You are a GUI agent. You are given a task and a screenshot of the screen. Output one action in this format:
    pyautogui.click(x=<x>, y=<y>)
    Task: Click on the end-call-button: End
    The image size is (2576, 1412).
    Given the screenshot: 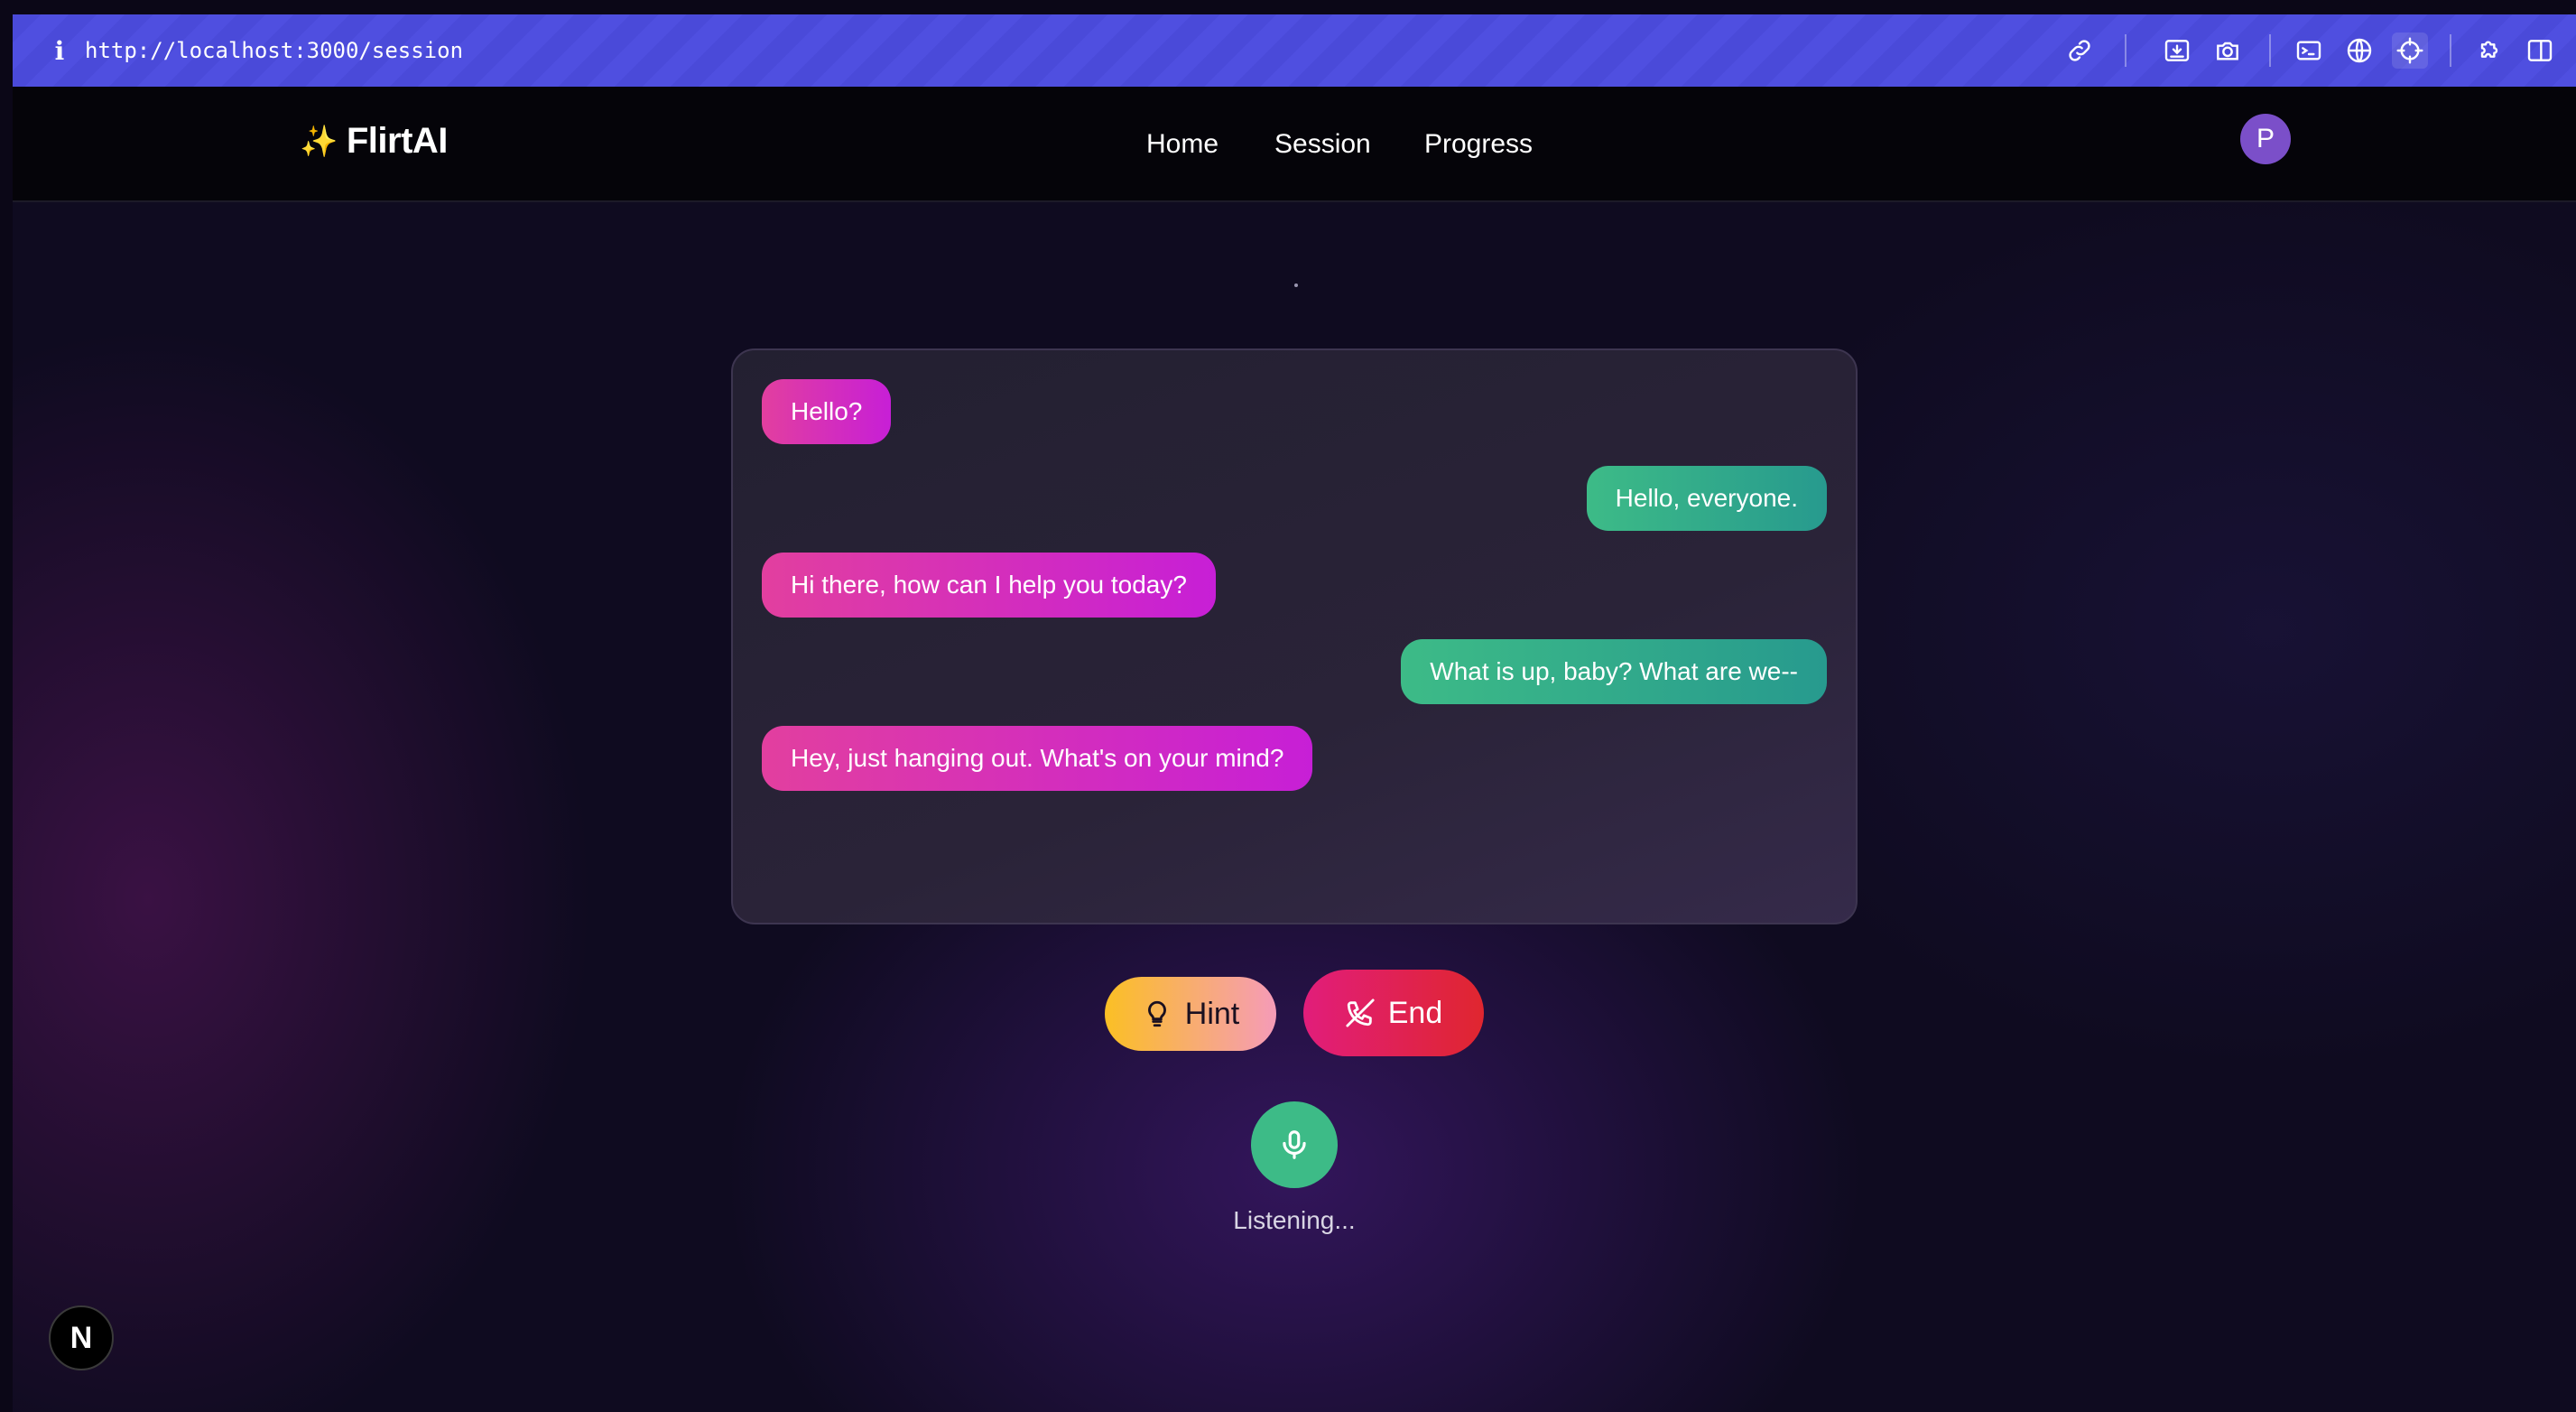 What is the action you would take?
    pyautogui.click(x=1394, y=1013)
    